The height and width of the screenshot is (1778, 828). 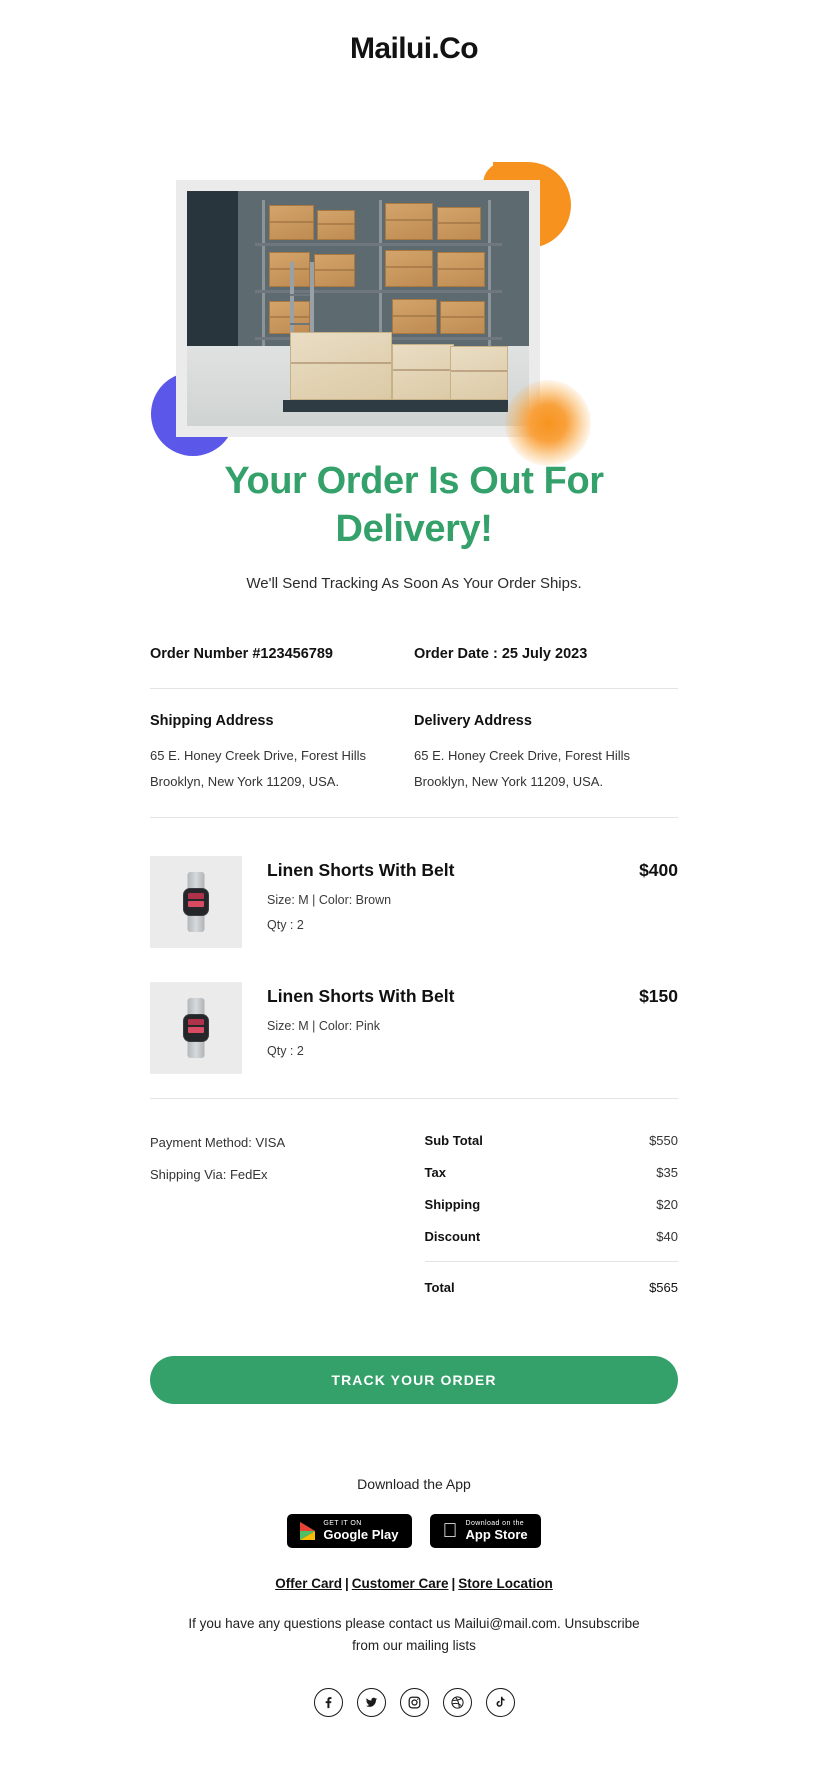 I want to click on cta-section: TRACK YOUR ORDER, so click(x=414, y=1363).